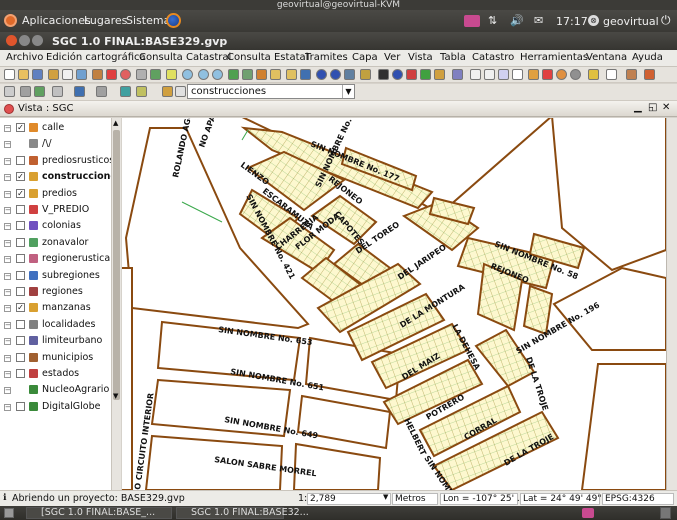 The width and height of the screenshot is (677, 520). What do you see at coordinates (62, 128) in the screenshot?
I see `layer-item: − ✓ calle` at bounding box center [62, 128].